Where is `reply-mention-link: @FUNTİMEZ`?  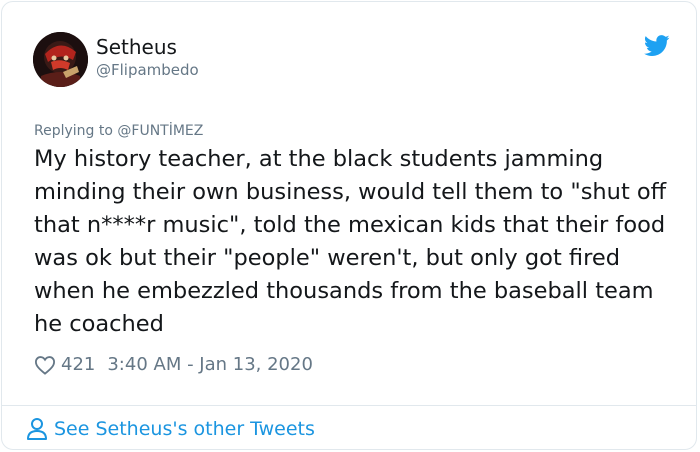
reply-mention-link: @FUNTİMEZ is located at coordinates (160, 131).